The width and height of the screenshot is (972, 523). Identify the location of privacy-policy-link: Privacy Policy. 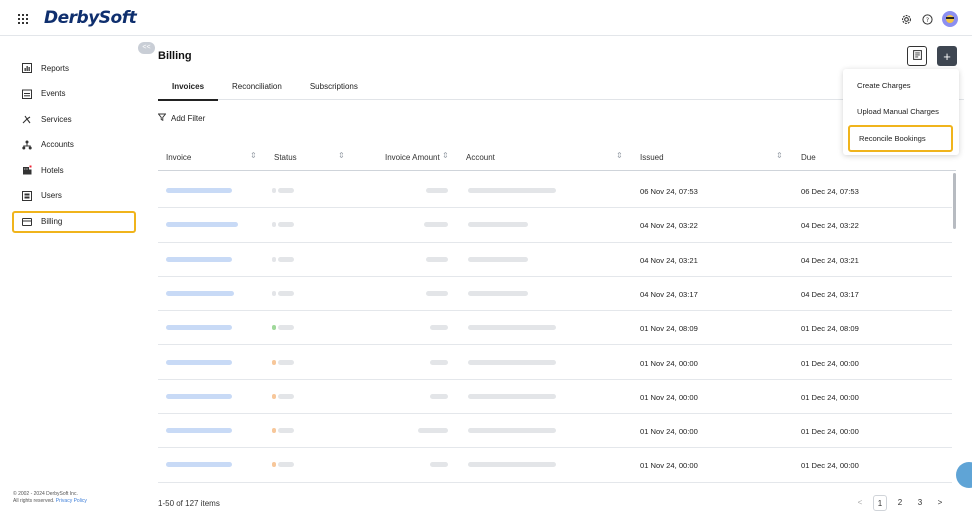
(71, 501).